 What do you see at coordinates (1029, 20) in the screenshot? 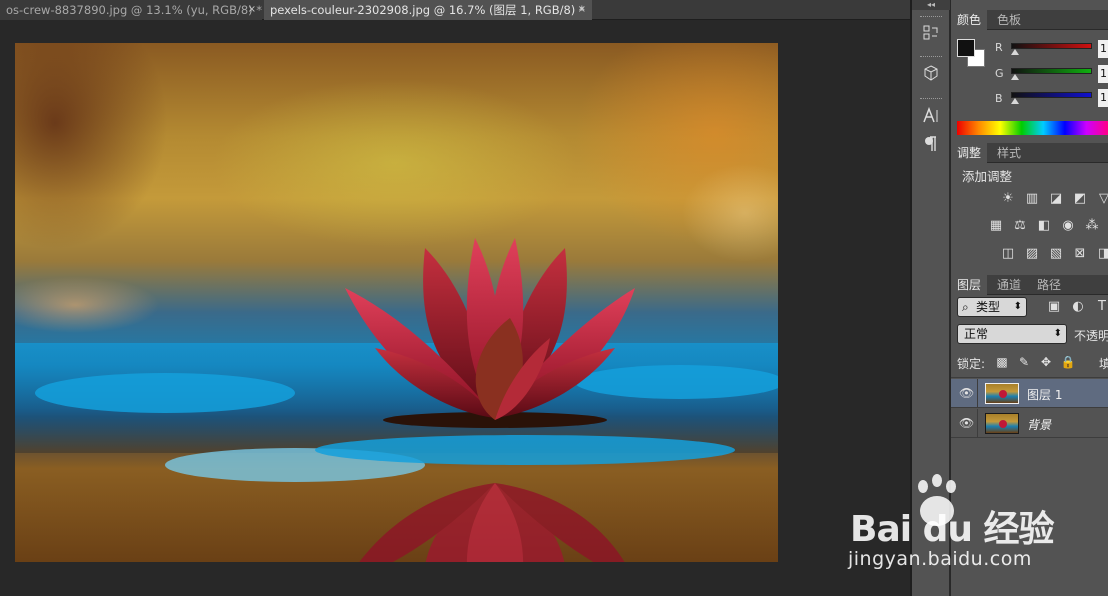
I see `color-panel-tabs: 颜色 色板` at bounding box center [1029, 20].